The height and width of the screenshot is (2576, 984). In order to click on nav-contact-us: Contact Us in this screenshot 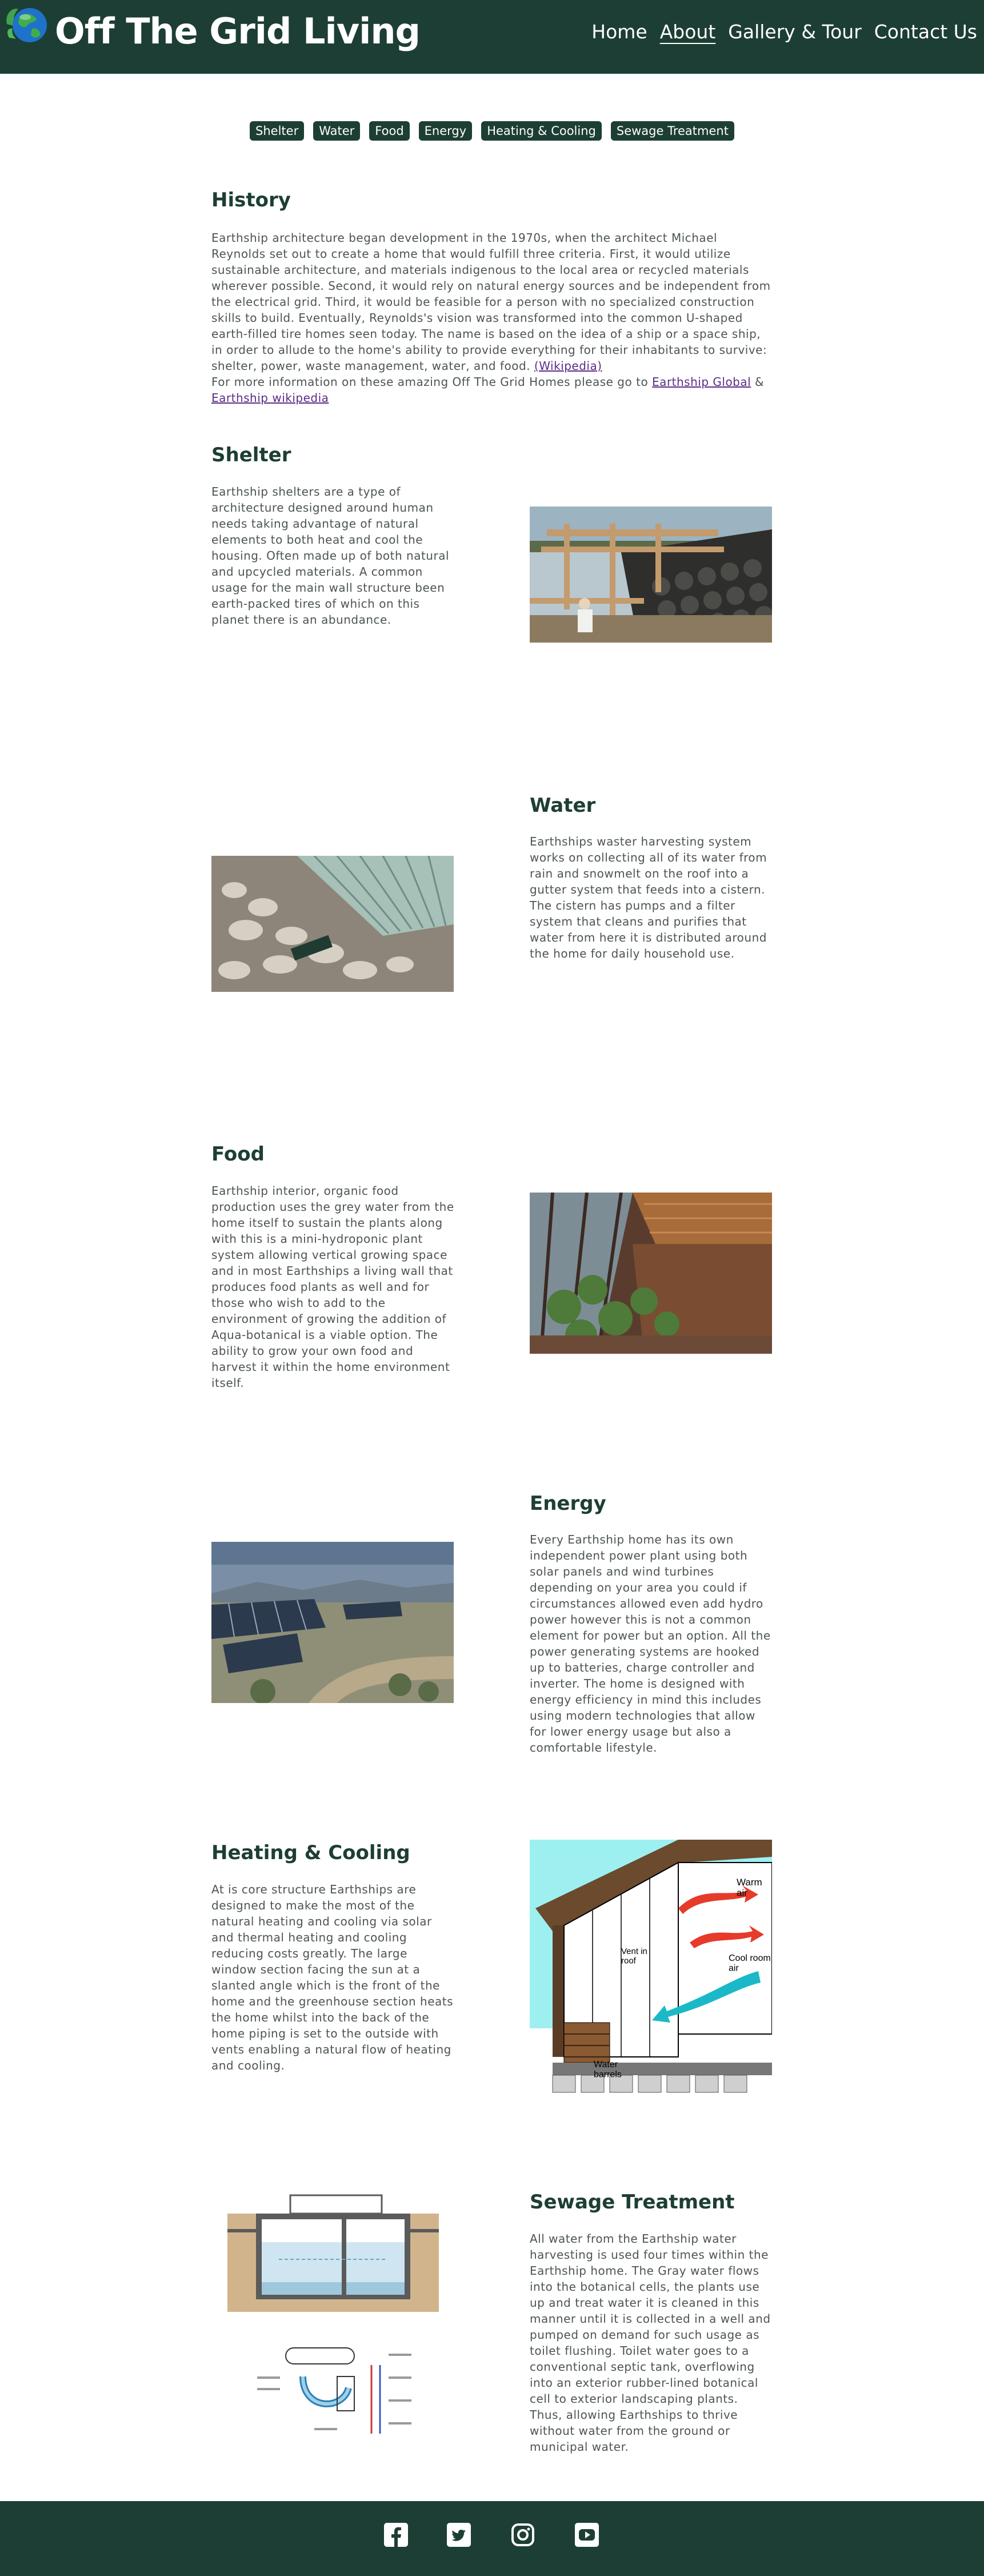, I will do `click(925, 32)`.